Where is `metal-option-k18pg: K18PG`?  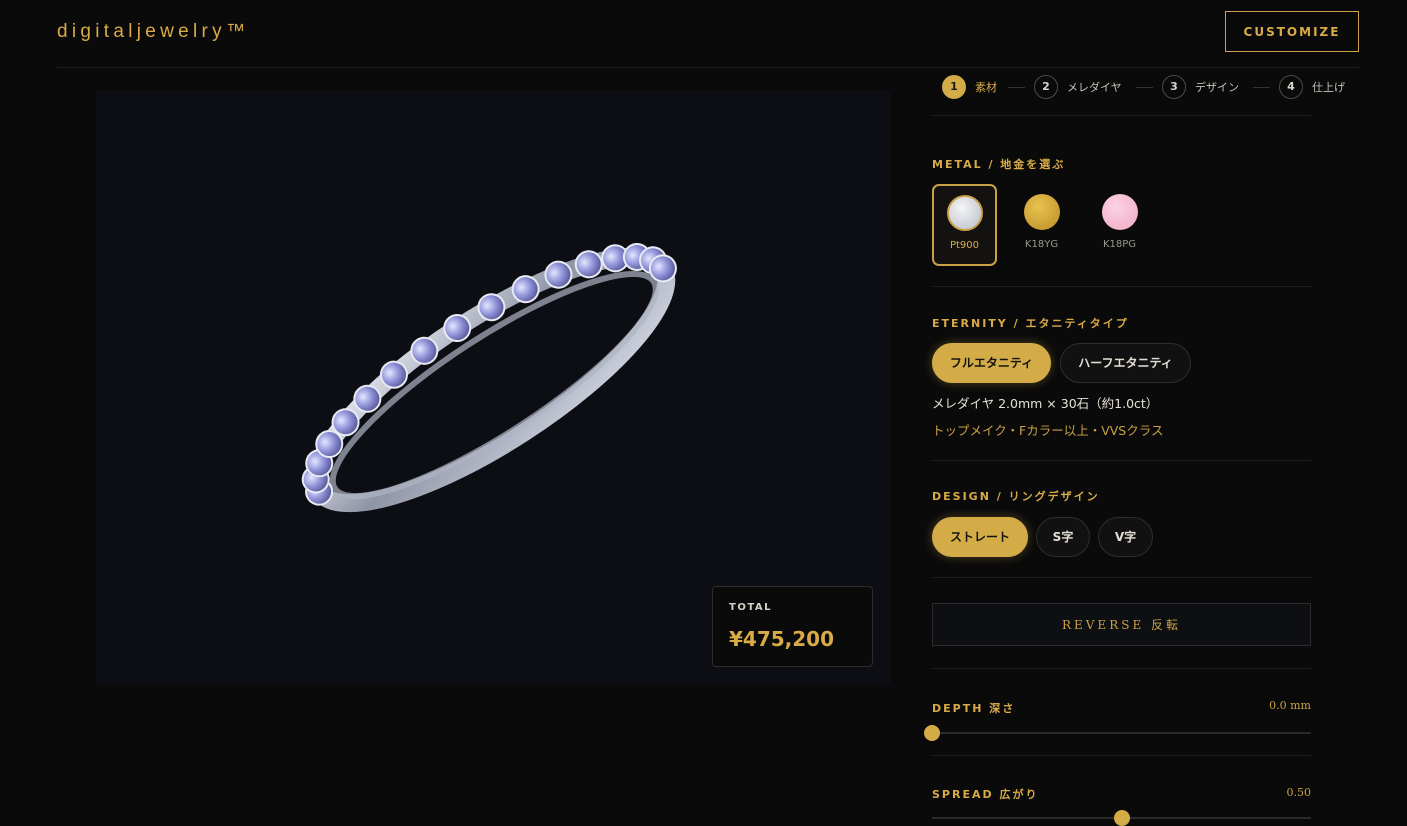 metal-option-k18pg: K18PG is located at coordinates (1119, 225).